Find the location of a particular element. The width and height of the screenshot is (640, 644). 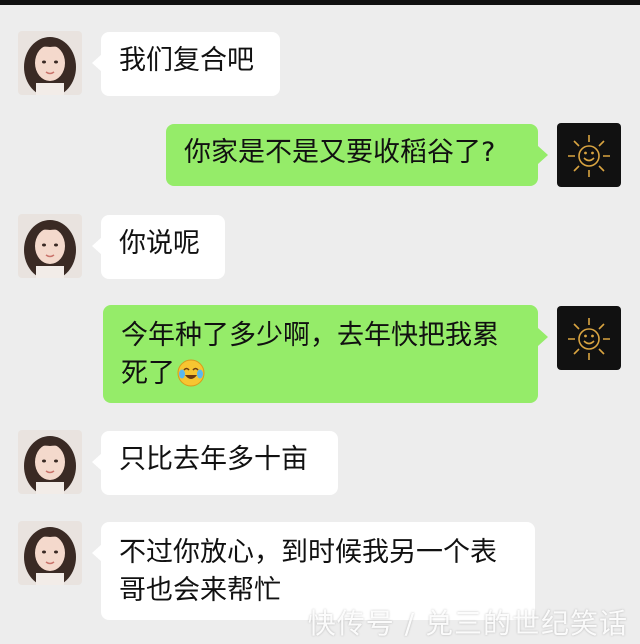

message-text: 你家是不是又要收稻谷了? is located at coordinates (340, 152).